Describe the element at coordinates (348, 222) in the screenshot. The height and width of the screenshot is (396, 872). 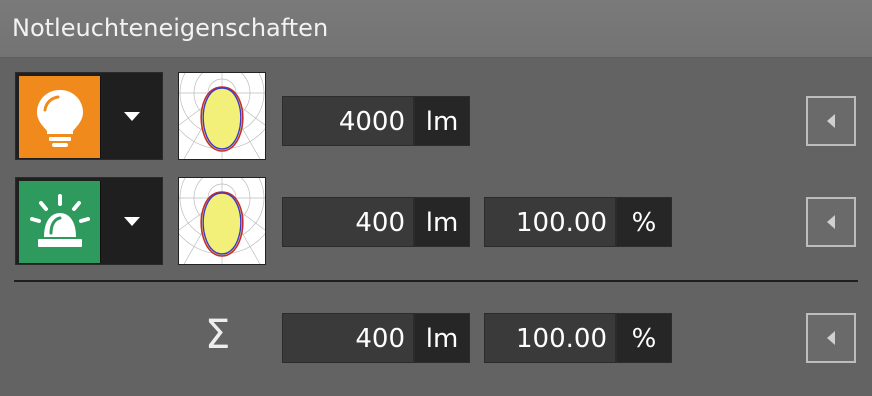
I see `emergency-flux-input: 400` at that location.